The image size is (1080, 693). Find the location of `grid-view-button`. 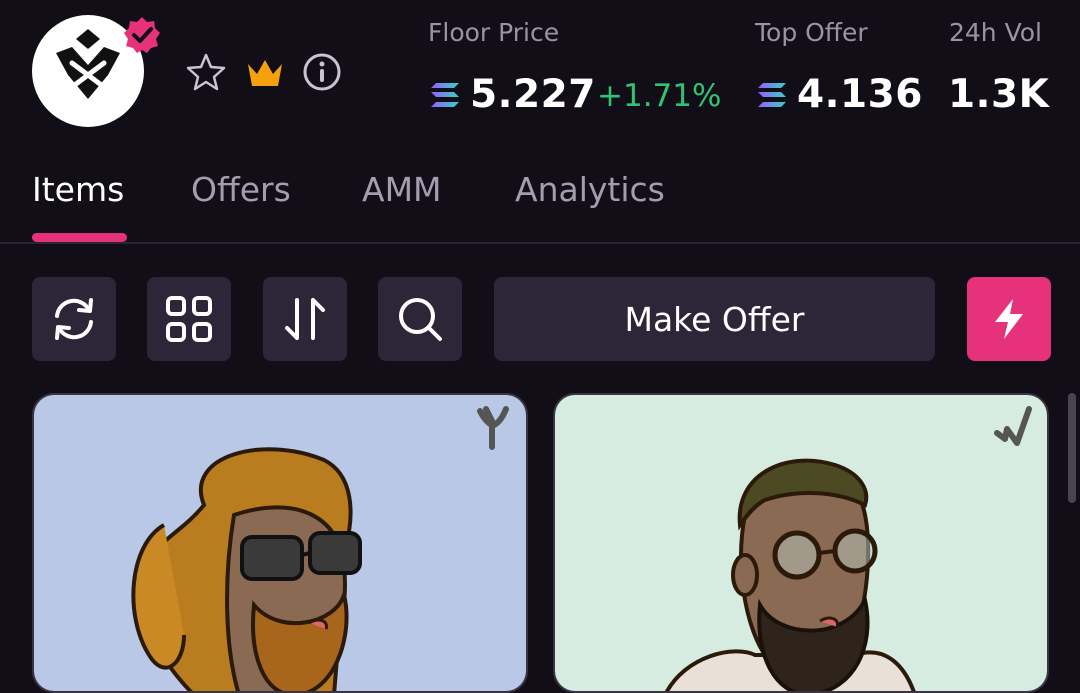

grid-view-button is located at coordinates (189, 319).